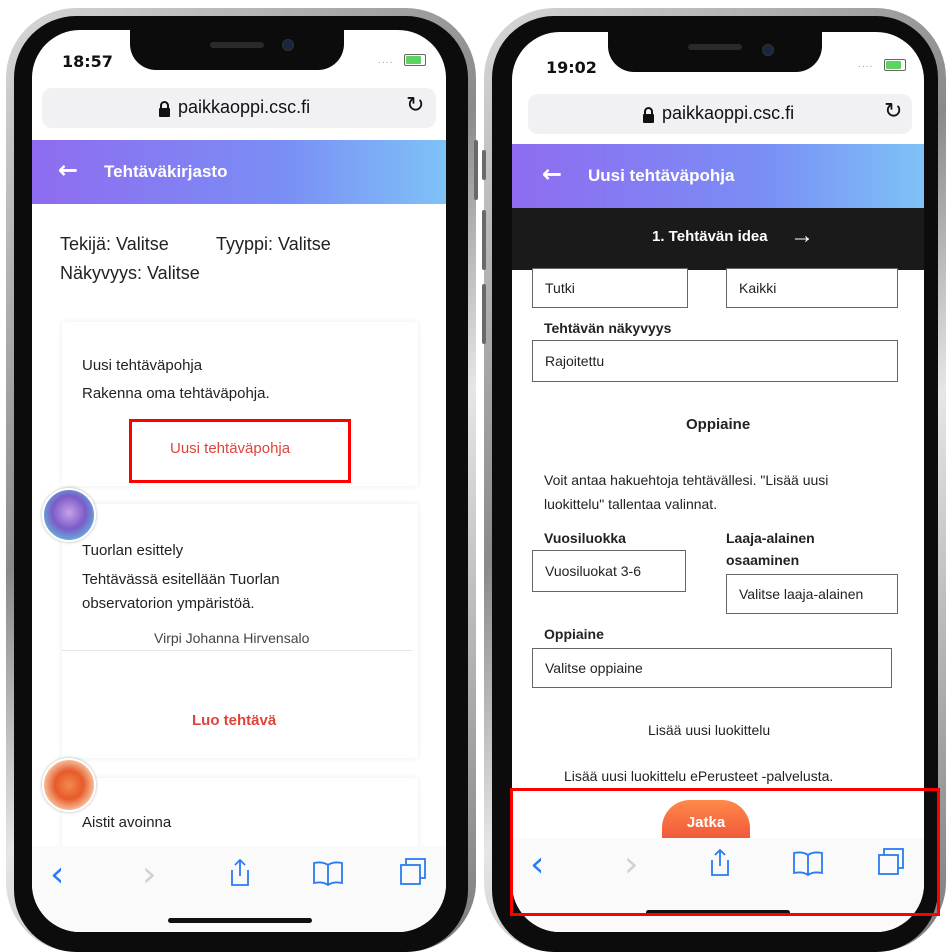  Describe the element at coordinates (181, 579) in the screenshot. I see `task-description-line1: Tehtävässä esitellään Tuorlan` at that location.